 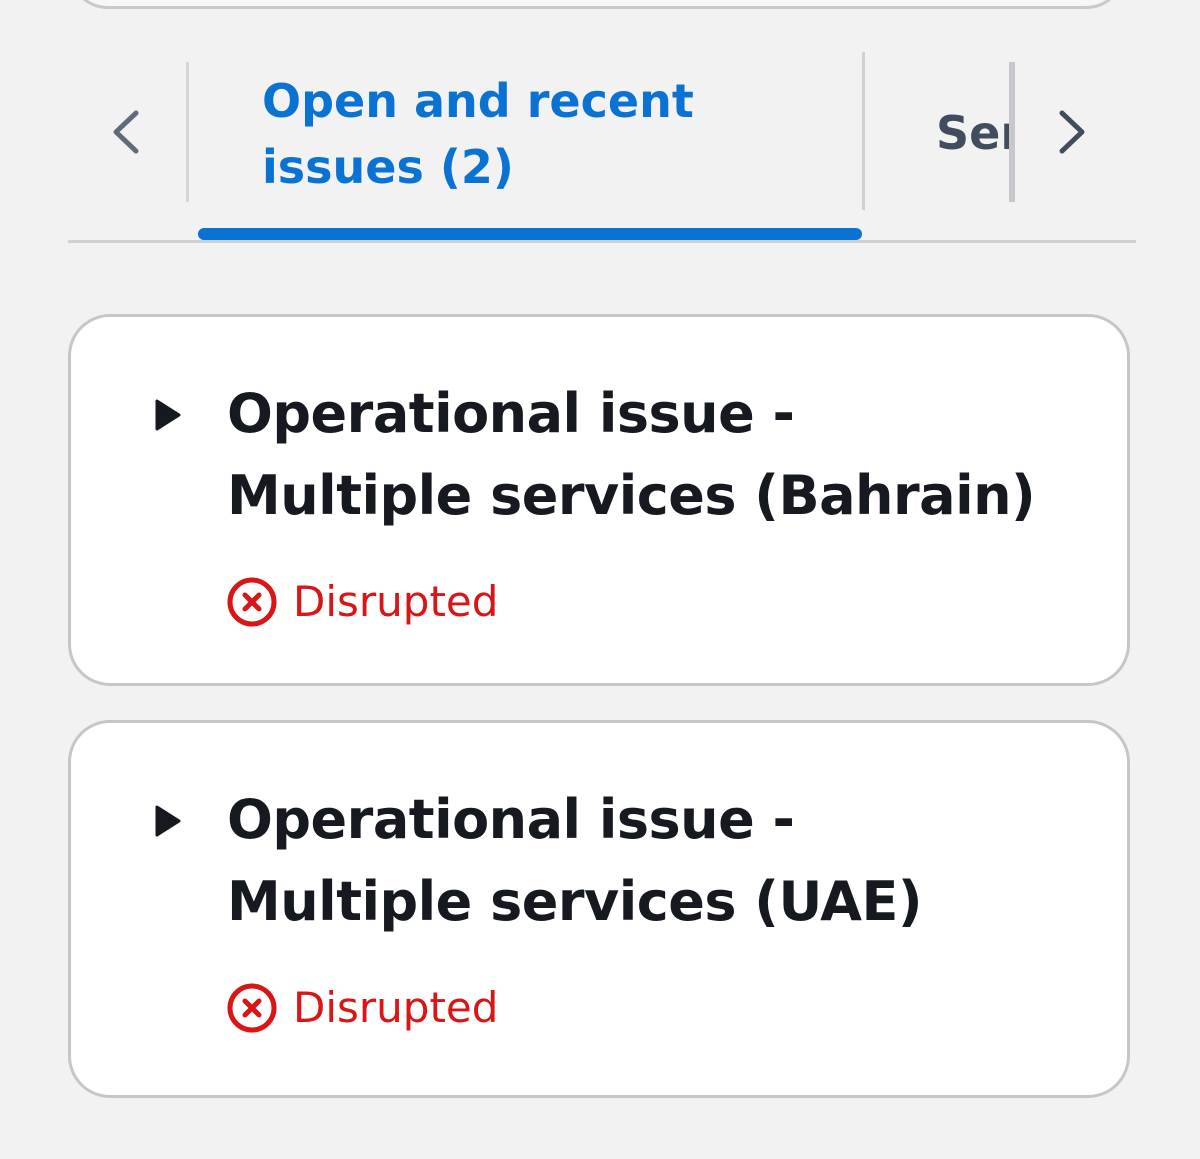 I want to click on tab-scroll-right-button, so click(x=1073, y=132).